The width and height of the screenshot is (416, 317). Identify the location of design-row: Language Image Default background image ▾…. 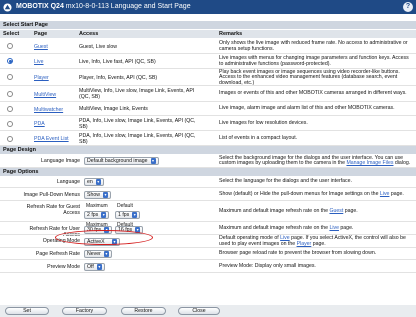
(208, 161).